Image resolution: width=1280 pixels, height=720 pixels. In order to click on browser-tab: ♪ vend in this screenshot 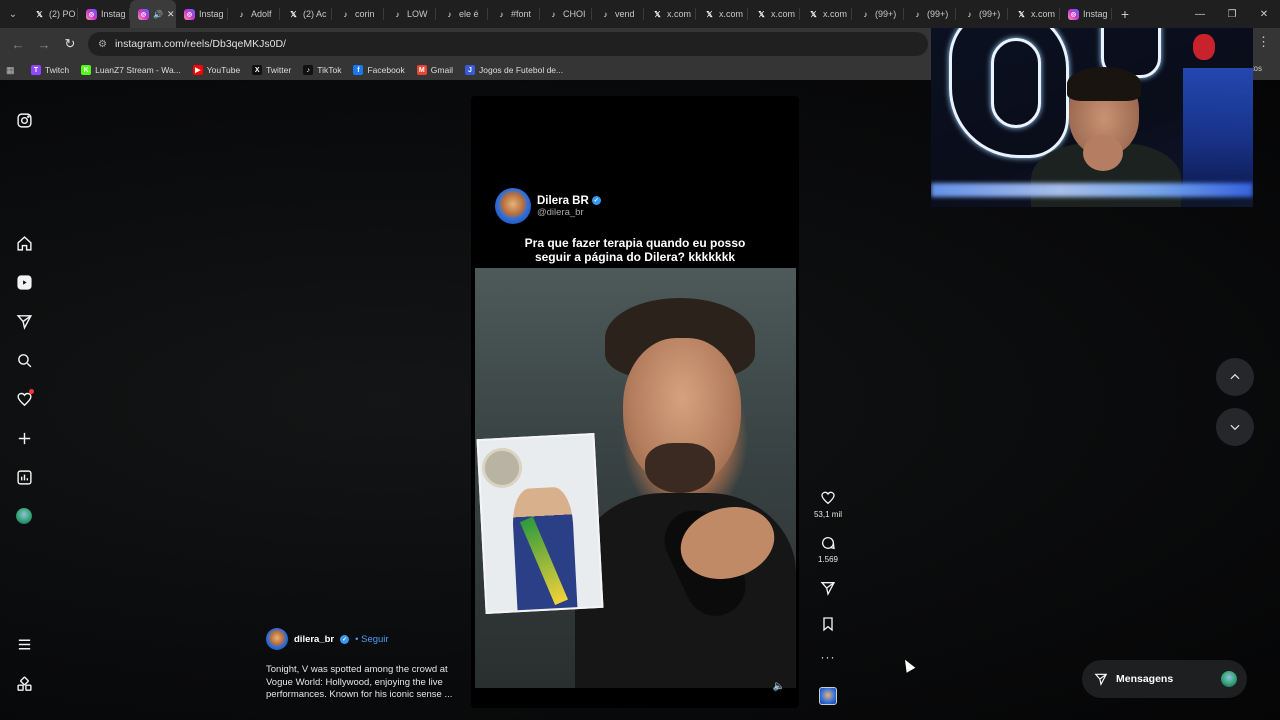, I will do `click(618, 14)`.